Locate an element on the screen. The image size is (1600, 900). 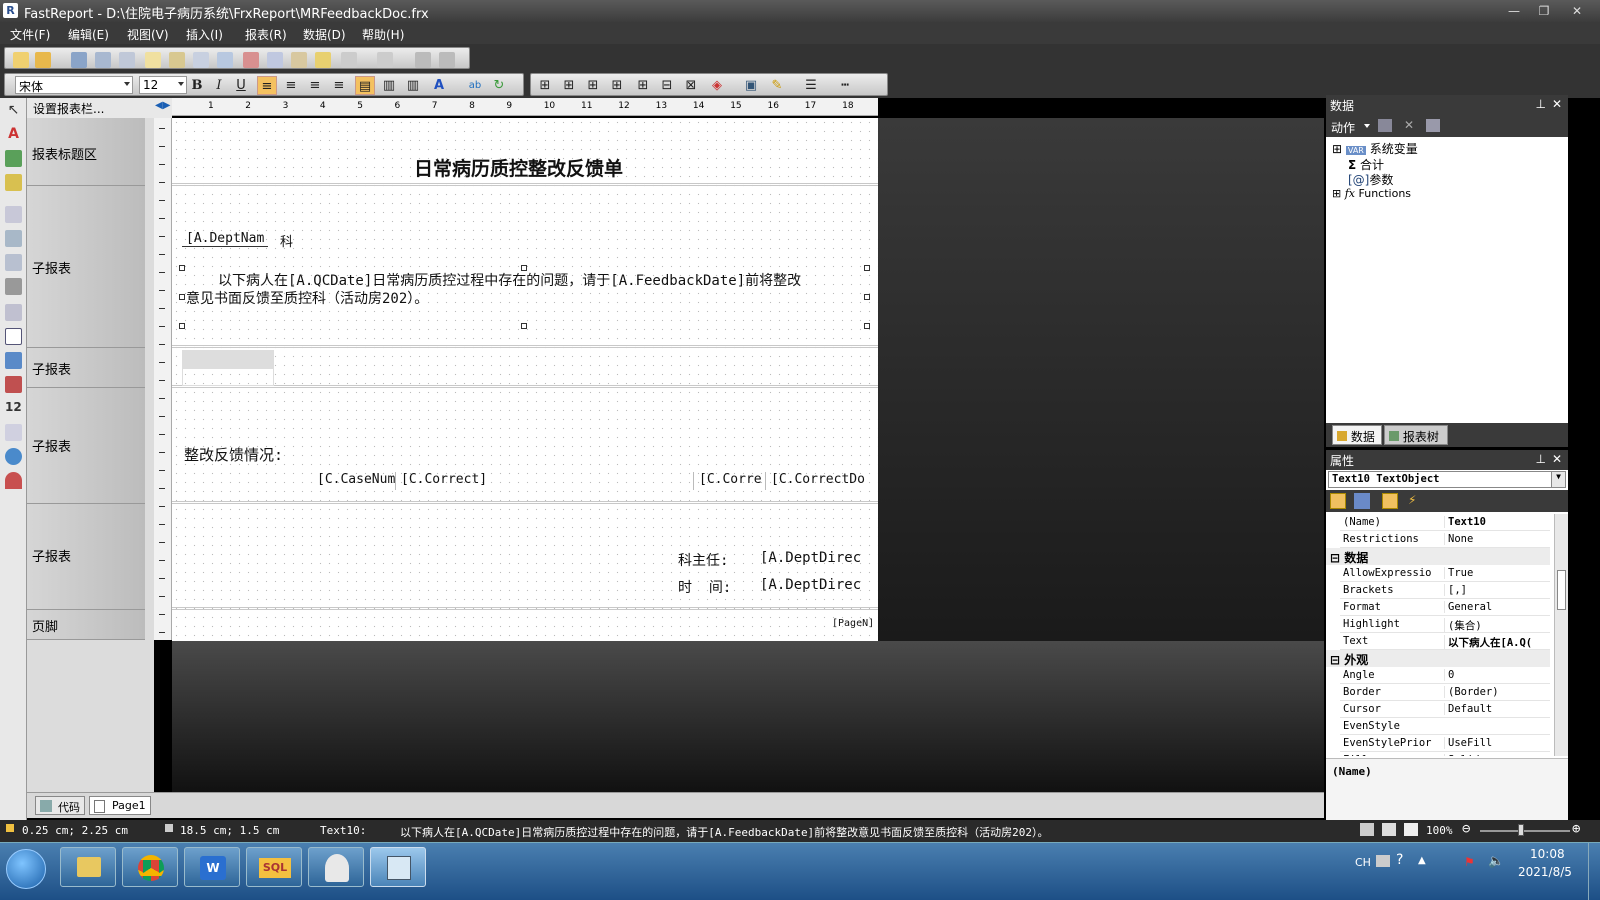
property-value: None is located at coordinates (1499, 539).